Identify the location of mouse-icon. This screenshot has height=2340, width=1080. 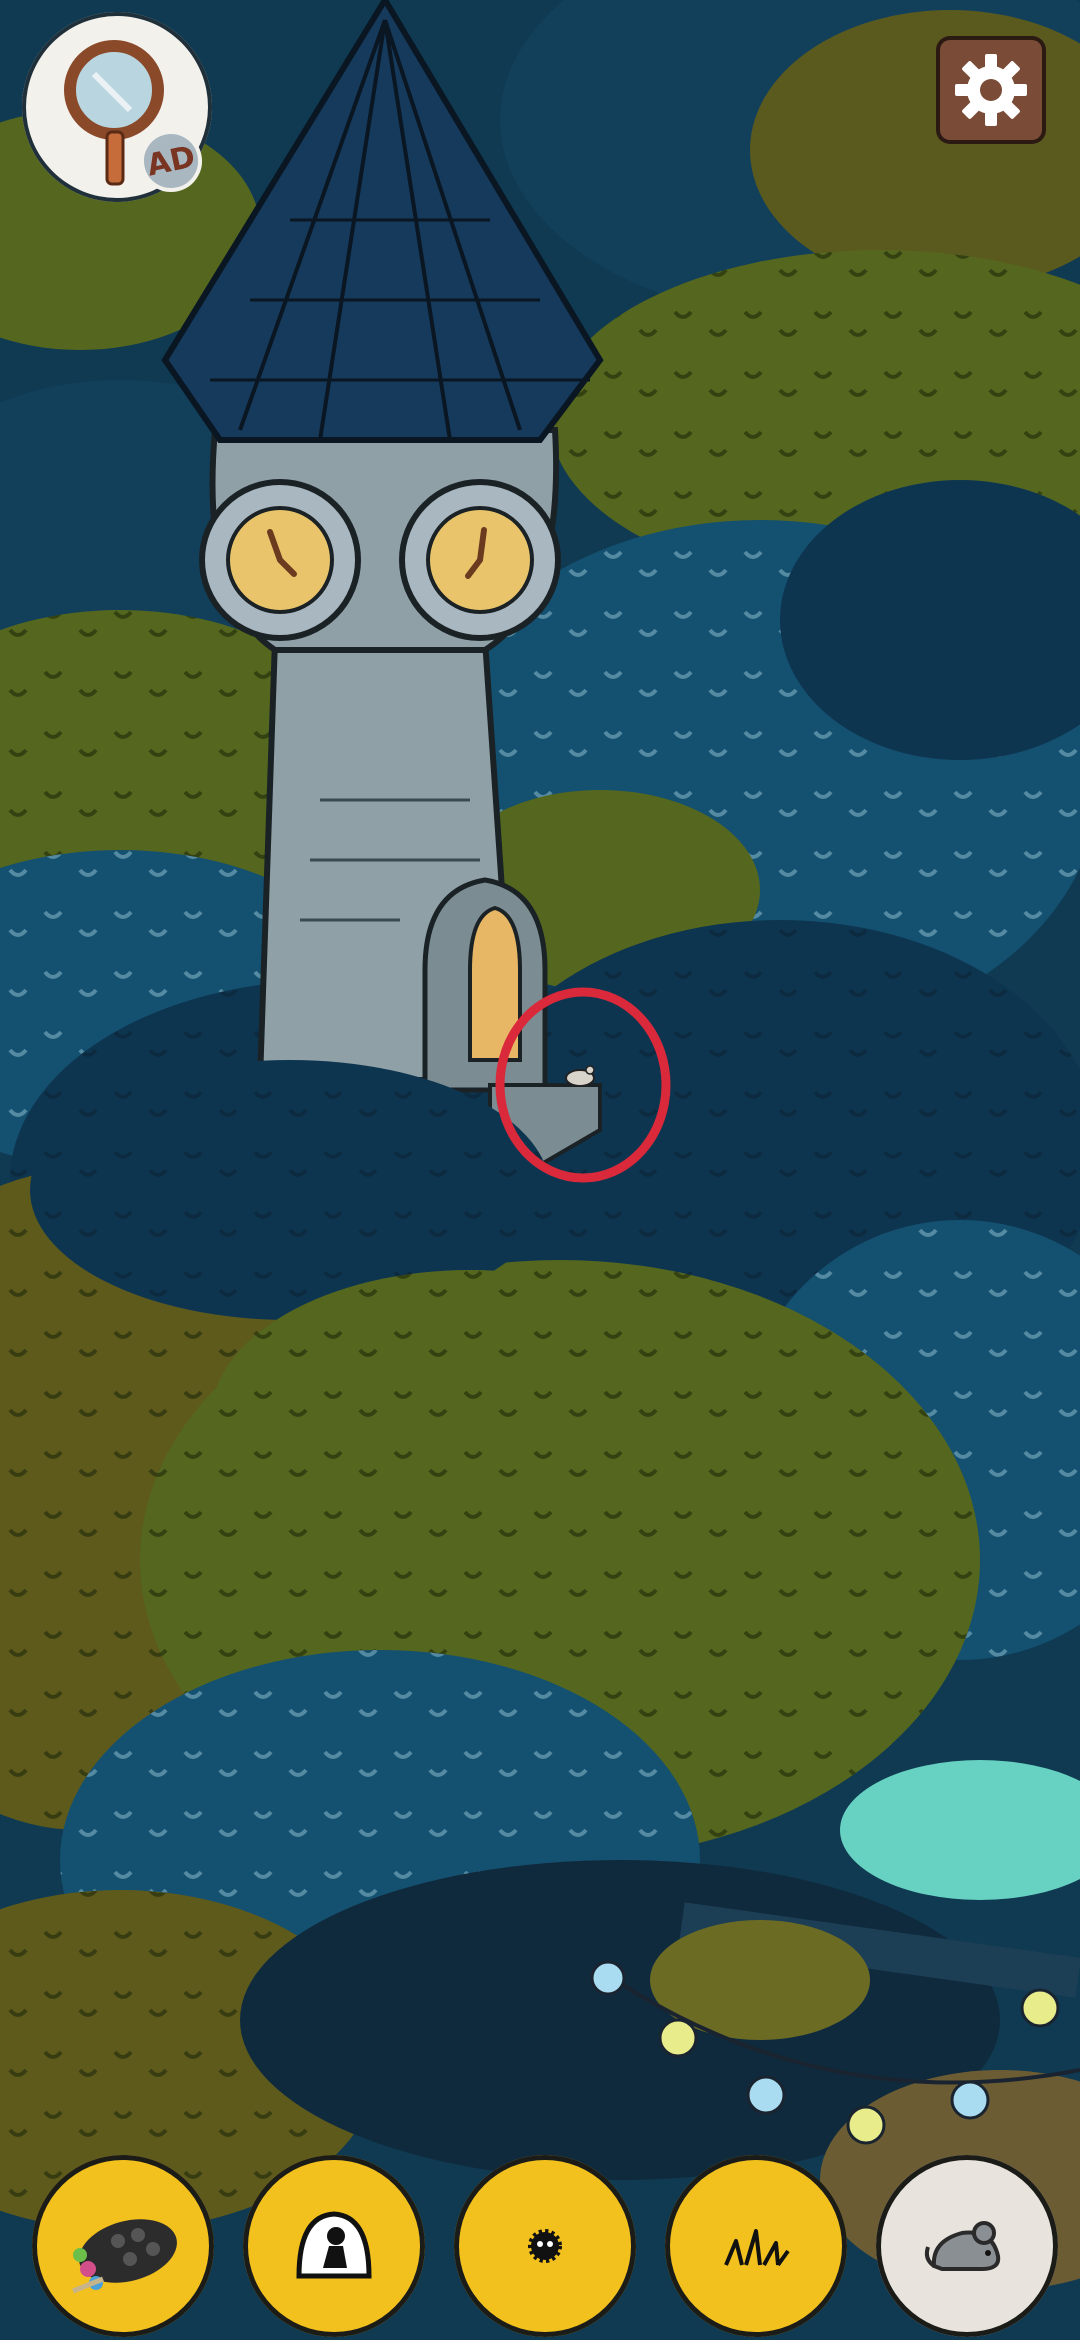
(962, 2246).